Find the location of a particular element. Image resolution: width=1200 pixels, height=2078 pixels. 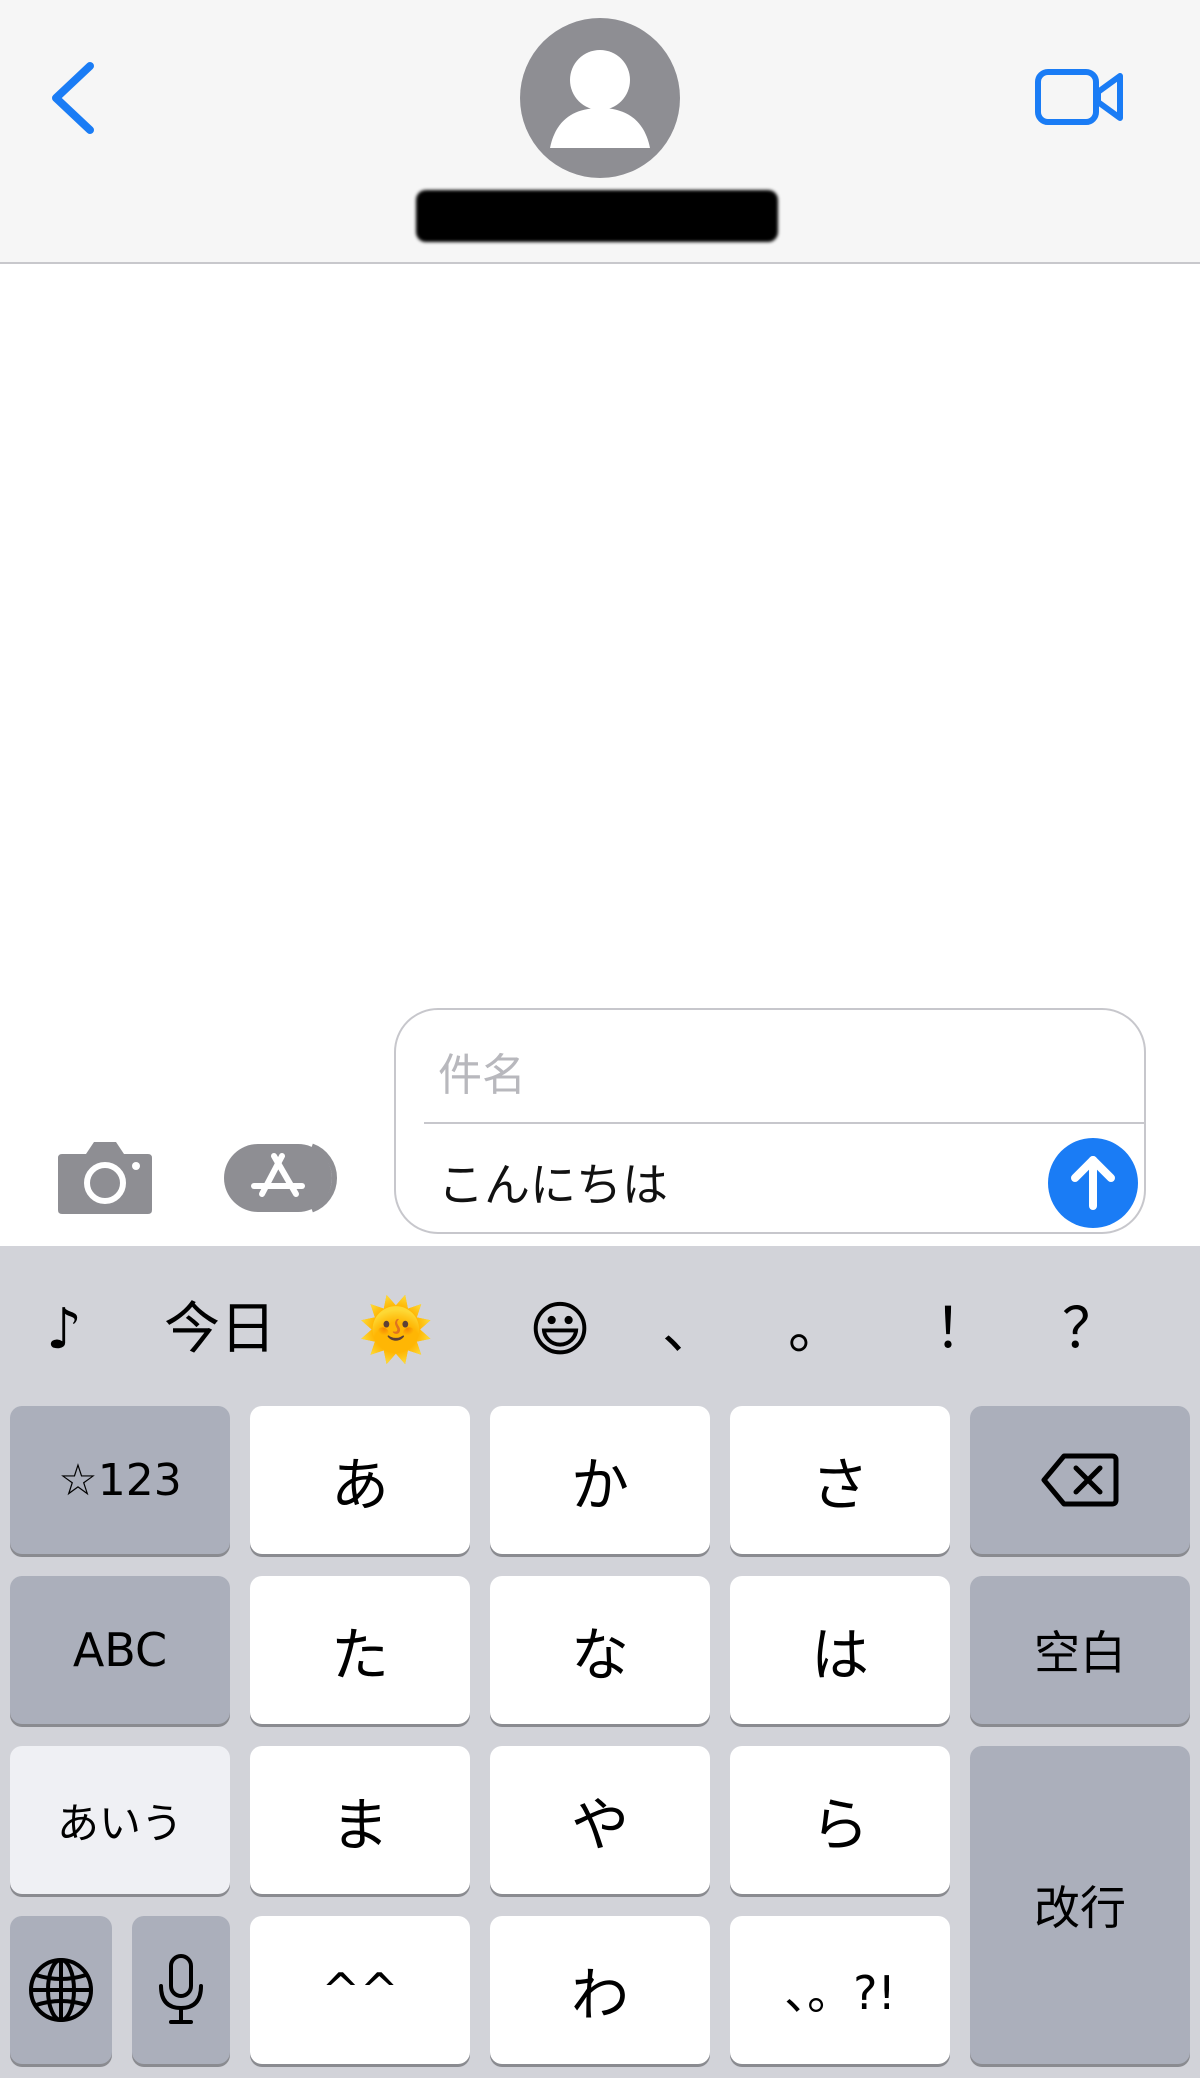

microphone-icon is located at coordinates (181, 1989).